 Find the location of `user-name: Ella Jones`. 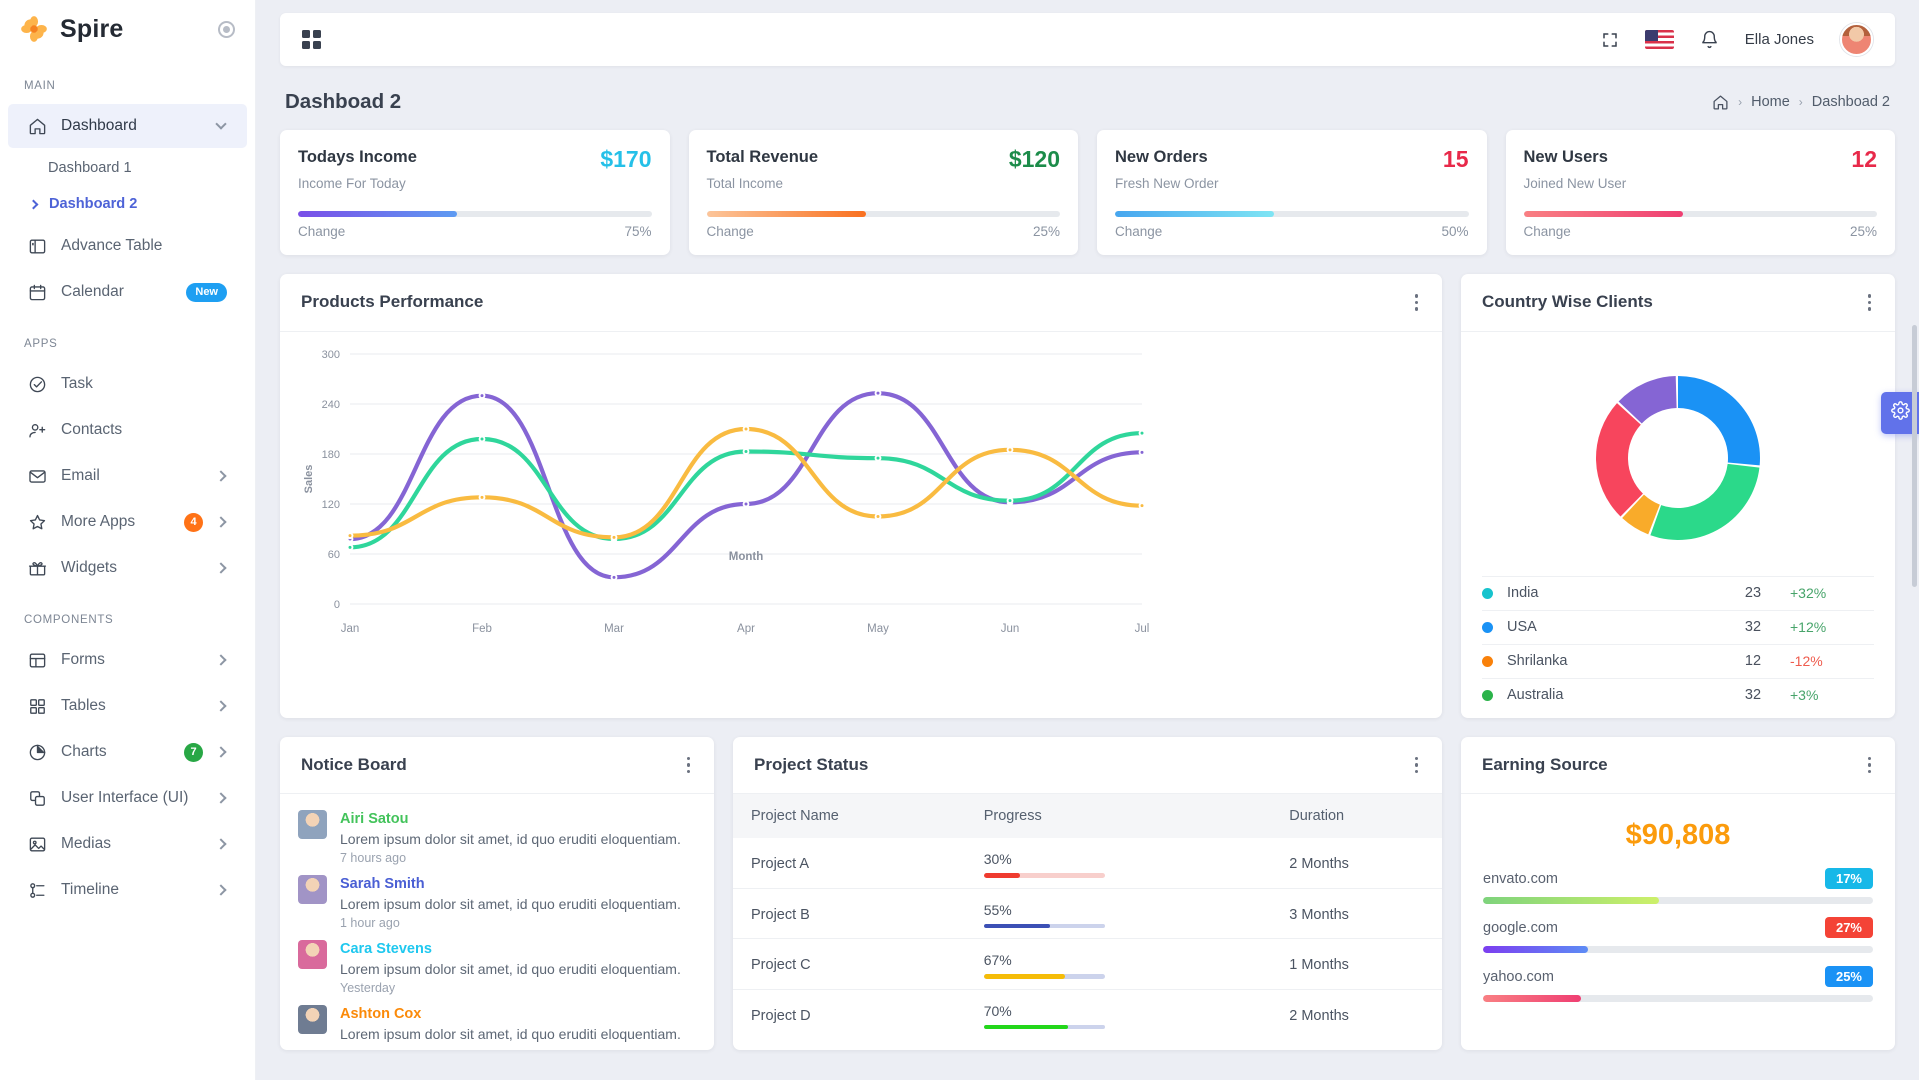

user-name: Ella Jones is located at coordinates (1779, 39).